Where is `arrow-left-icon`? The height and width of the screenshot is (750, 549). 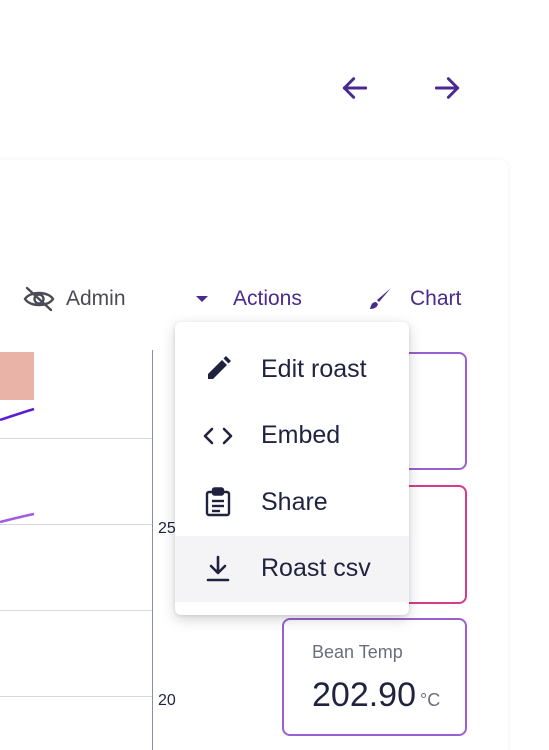
arrow-left-icon is located at coordinates (355, 88).